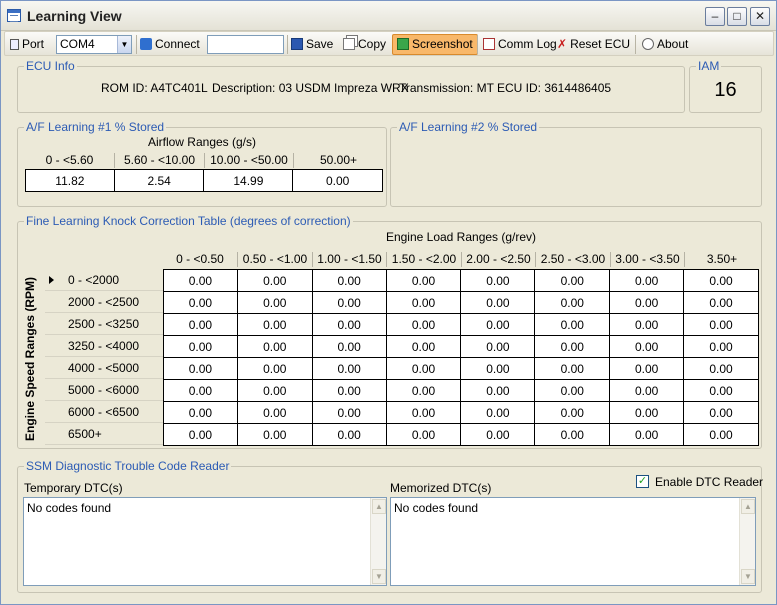  What do you see at coordinates (593, 44) in the screenshot?
I see `reset-ecu-button: ✗ Reset ECU` at bounding box center [593, 44].